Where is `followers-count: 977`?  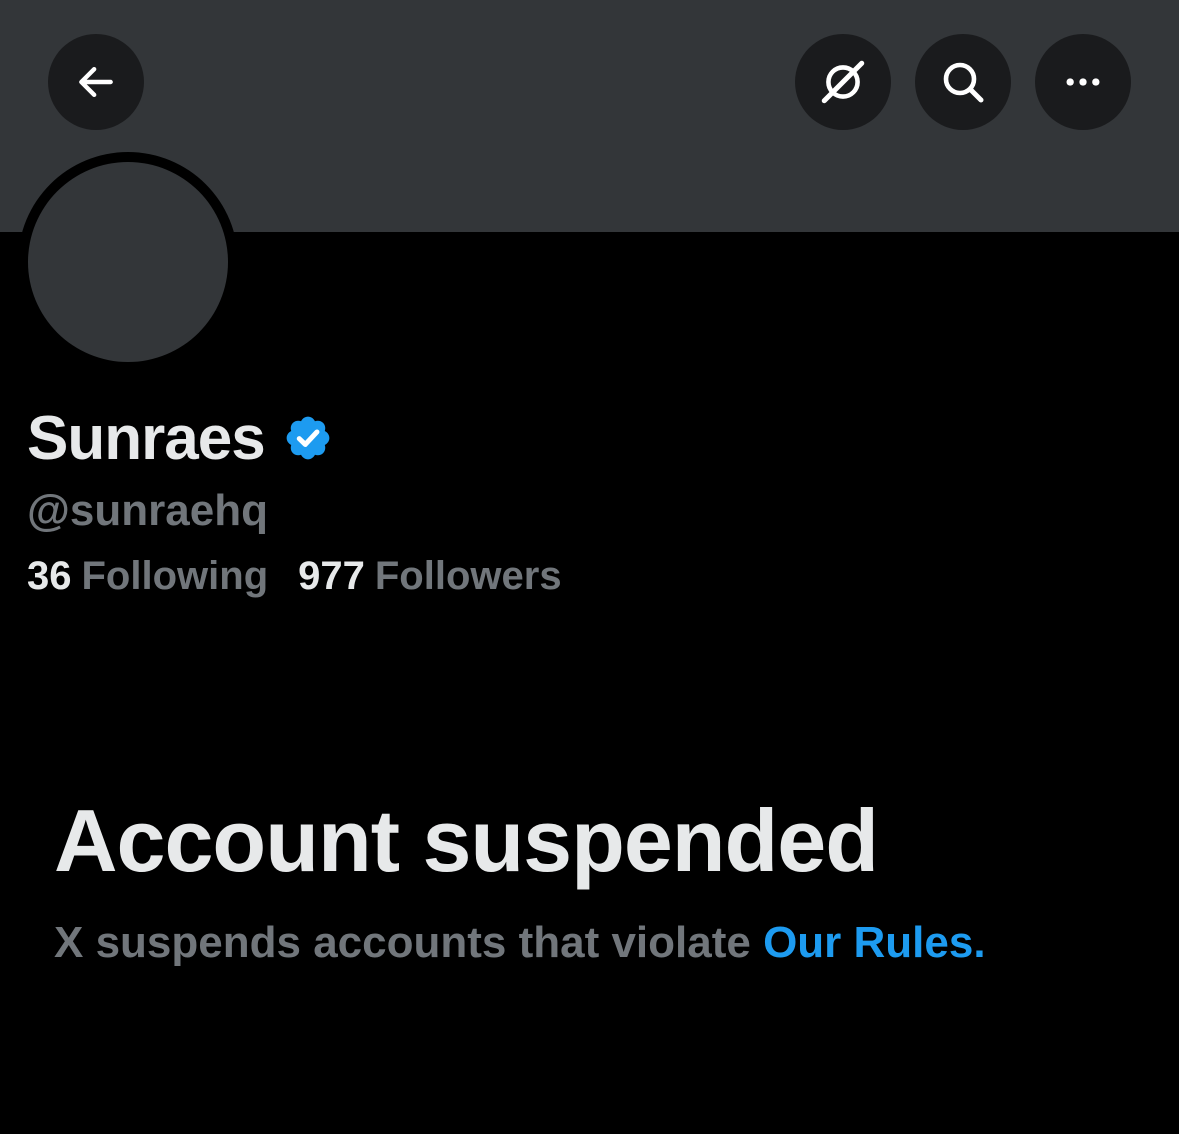 followers-count: 977 is located at coordinates (331, 576).